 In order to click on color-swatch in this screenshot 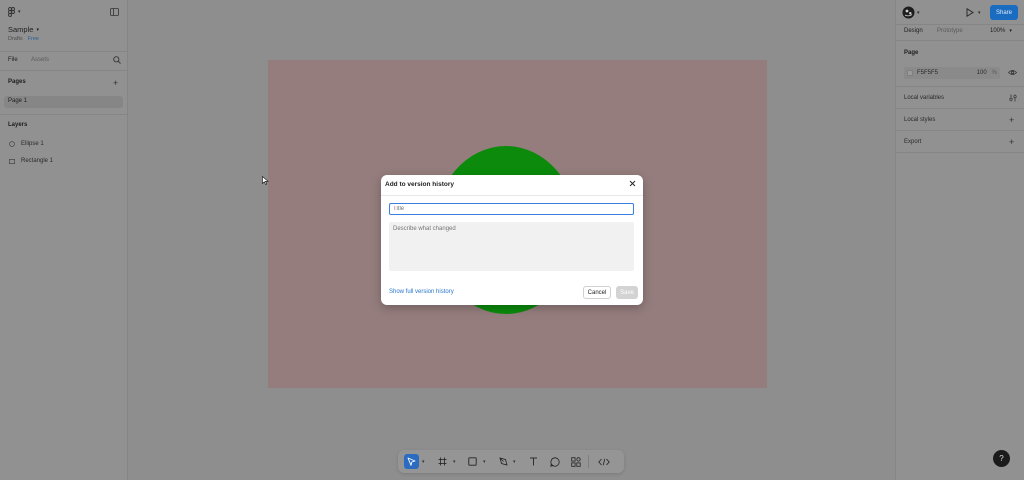, I will do `click(910, 73)`.